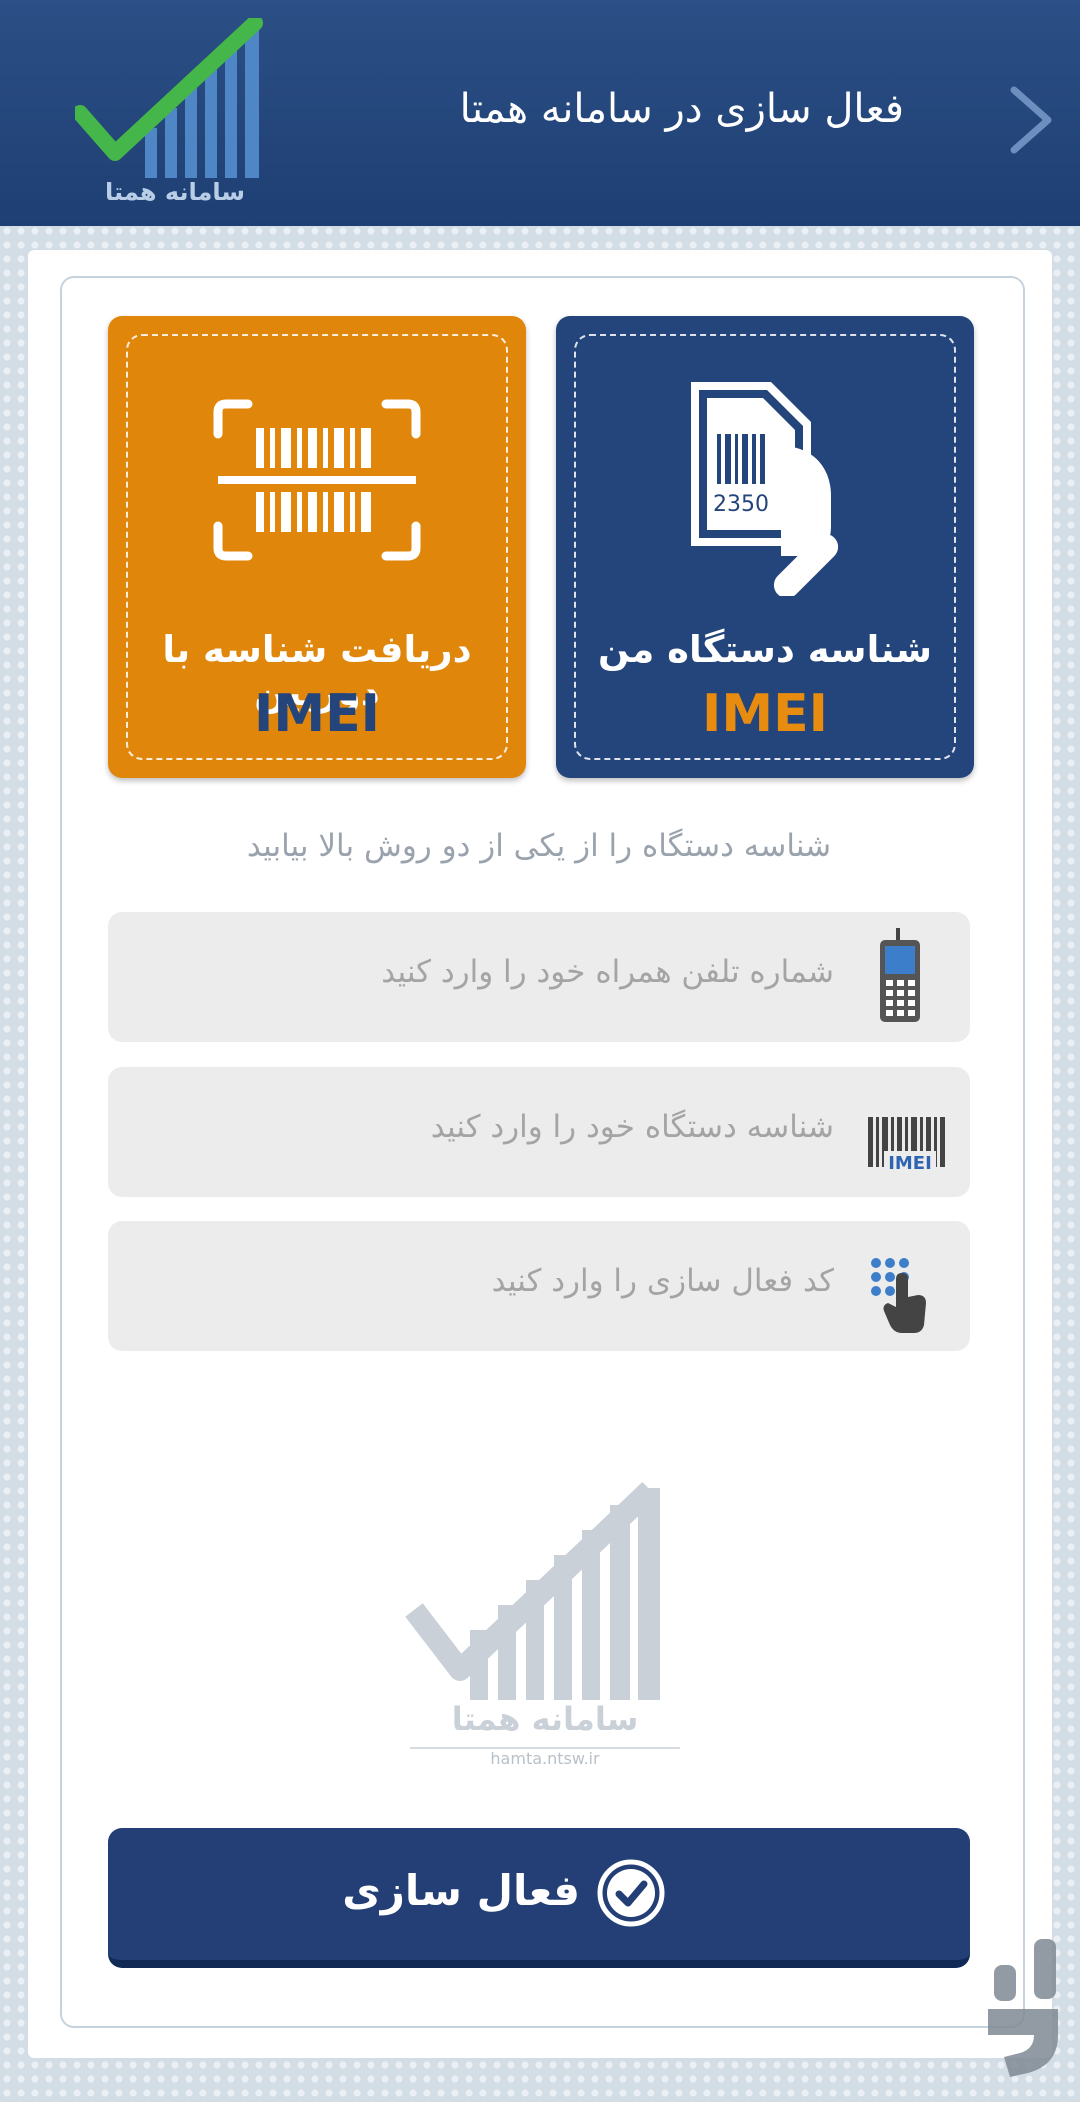 The image size is (1080, 2102). What do you see at coordinates (545, 1758) in the screenshot?
I see `watermark-url: hamta.ntsw.ir` at bounding box center [545, 1758].